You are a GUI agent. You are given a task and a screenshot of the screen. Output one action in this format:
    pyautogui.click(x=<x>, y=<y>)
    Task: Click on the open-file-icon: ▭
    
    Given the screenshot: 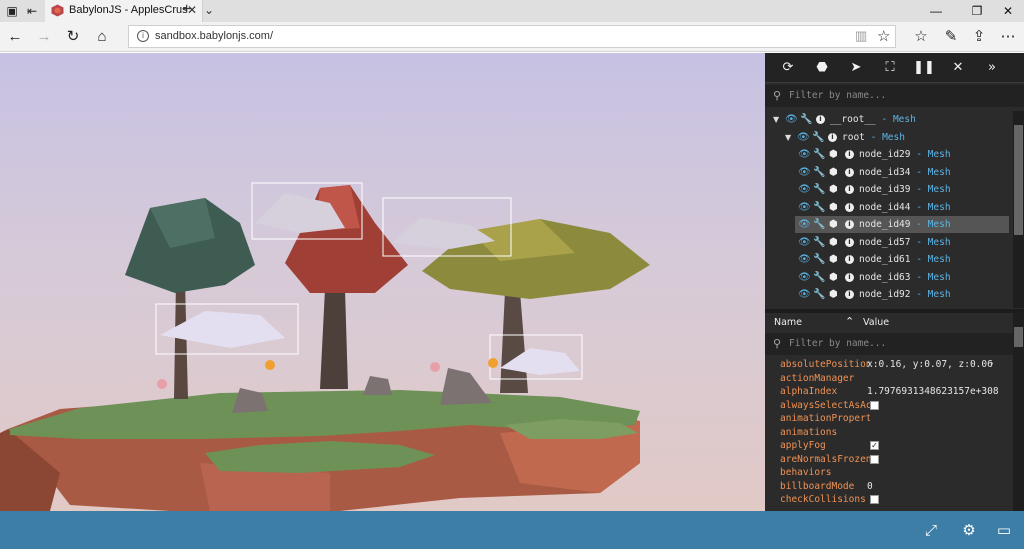 What is the action you would take?
    pyautogui.click(x=1004, y=530)
    